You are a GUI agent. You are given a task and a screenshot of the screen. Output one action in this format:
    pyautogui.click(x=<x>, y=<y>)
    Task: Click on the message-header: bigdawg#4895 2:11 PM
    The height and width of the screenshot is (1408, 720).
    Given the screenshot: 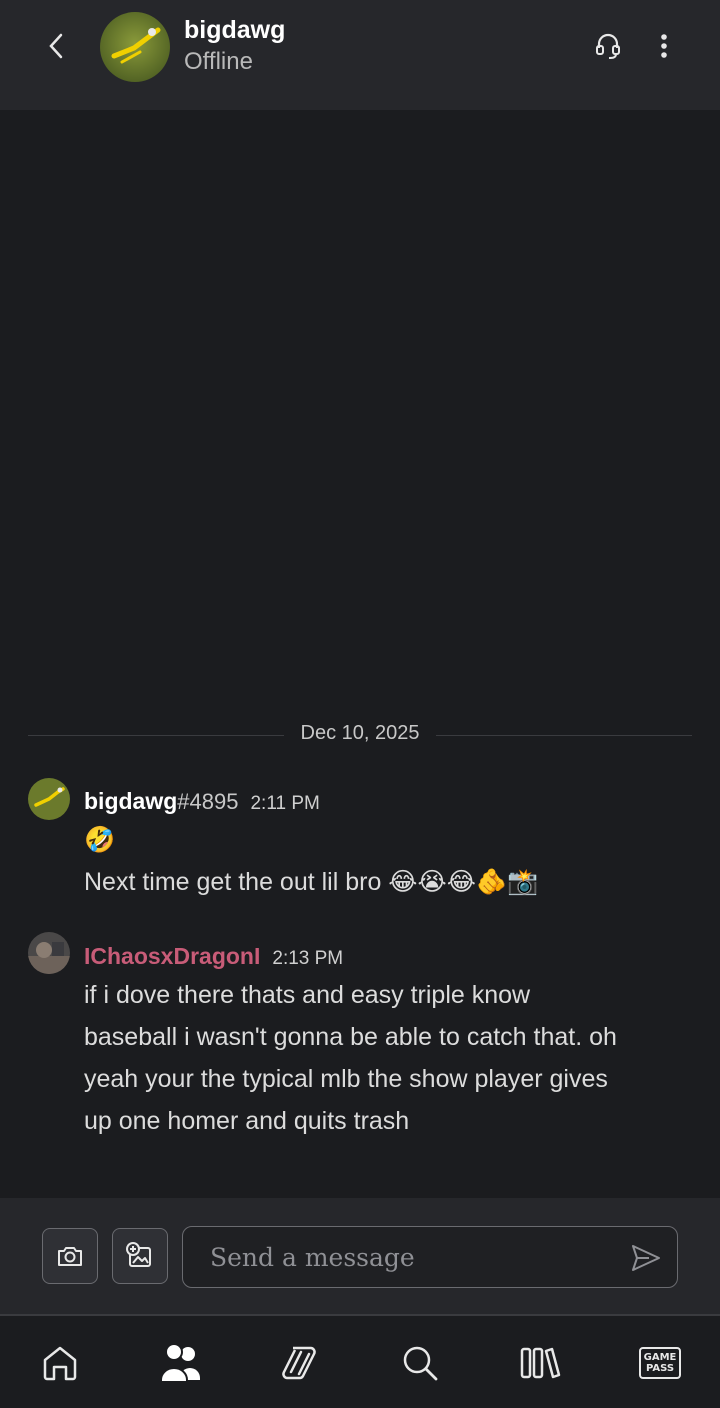 What is the action you would take?
    pyautogui.click(x=202, y=801)
    